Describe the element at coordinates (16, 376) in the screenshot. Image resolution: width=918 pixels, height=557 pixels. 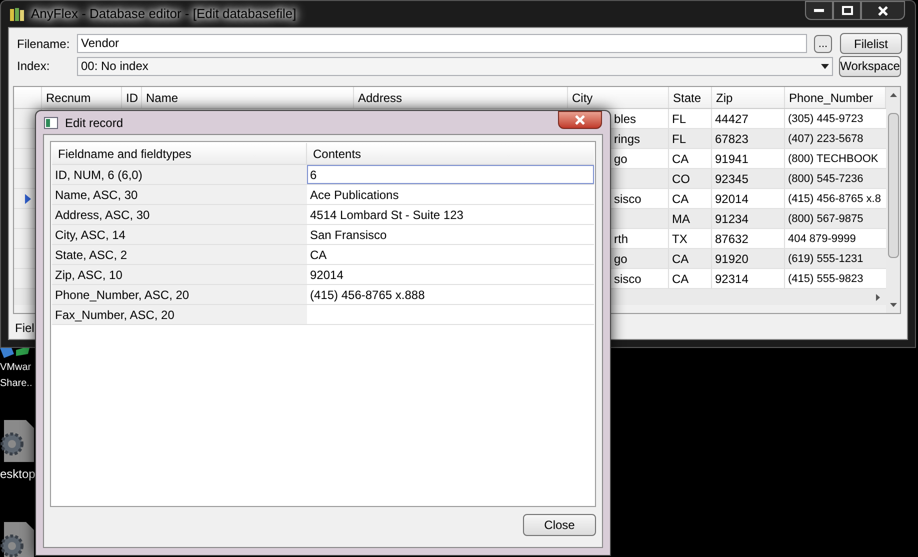
I see `desktop-icon-label: VMwar Share..` at that location.